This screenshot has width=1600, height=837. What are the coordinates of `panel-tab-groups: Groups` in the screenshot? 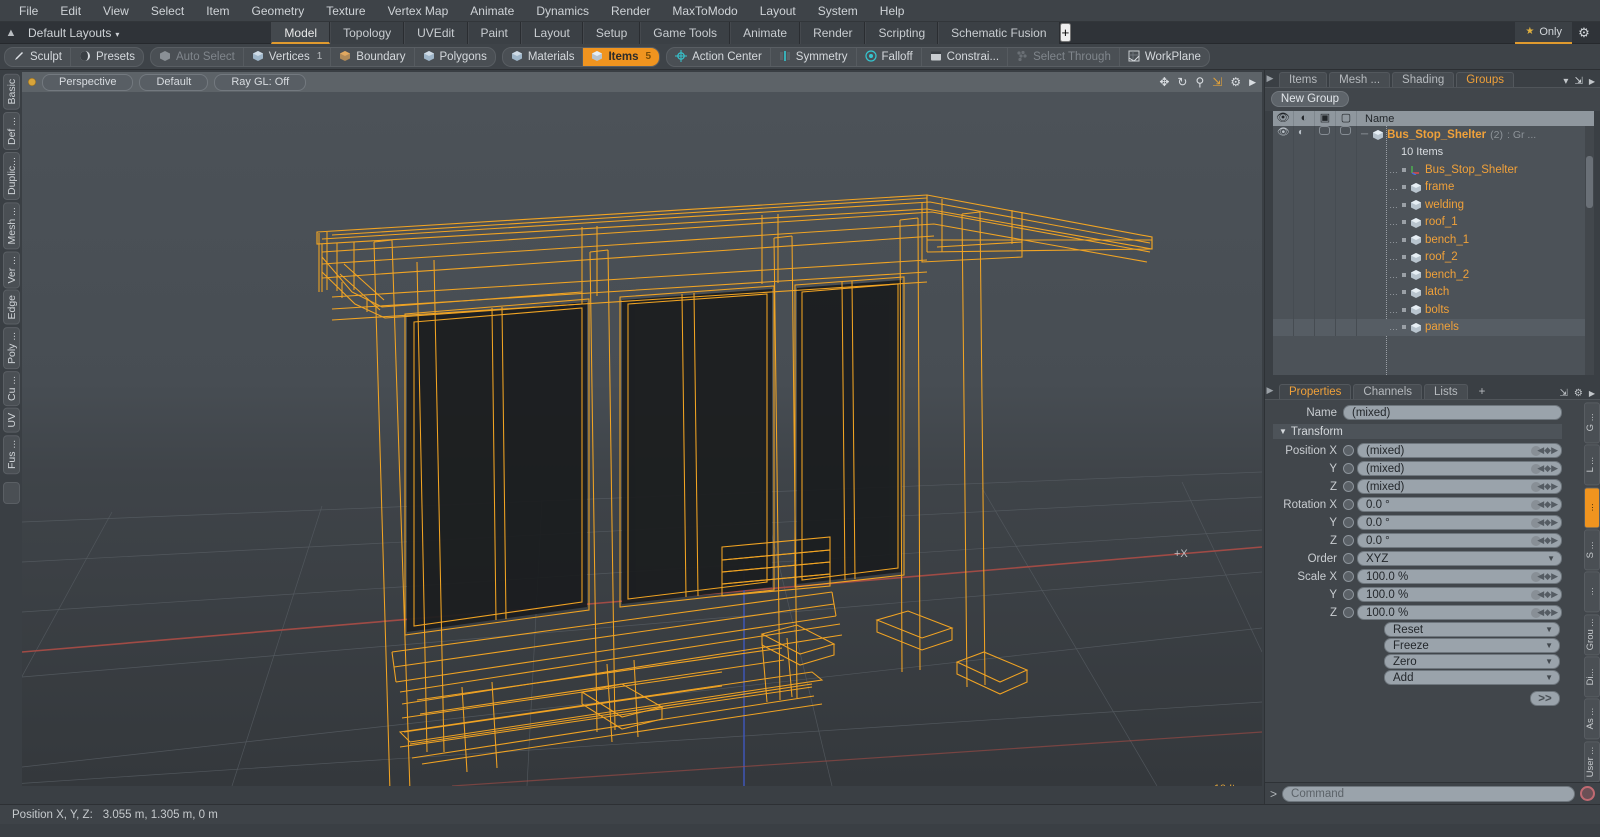 It's located at (1485, 79).